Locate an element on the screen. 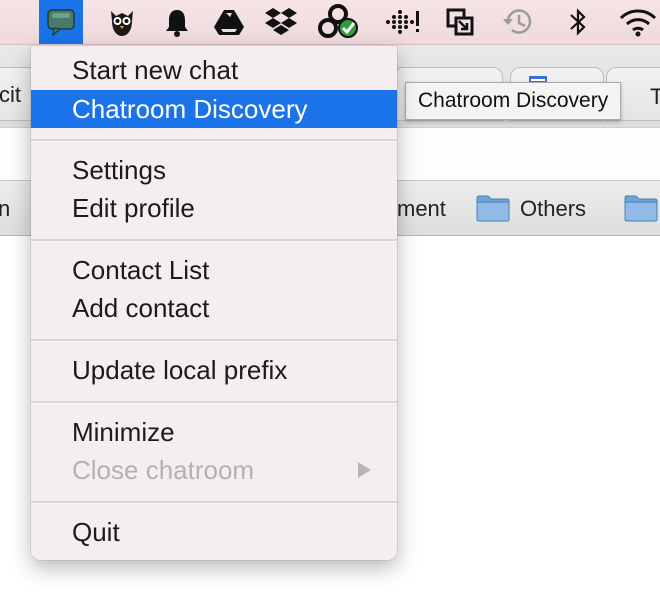  menu-item-chatroom-discovery: Chatroom Discovery is located at coordinates (214, 109).